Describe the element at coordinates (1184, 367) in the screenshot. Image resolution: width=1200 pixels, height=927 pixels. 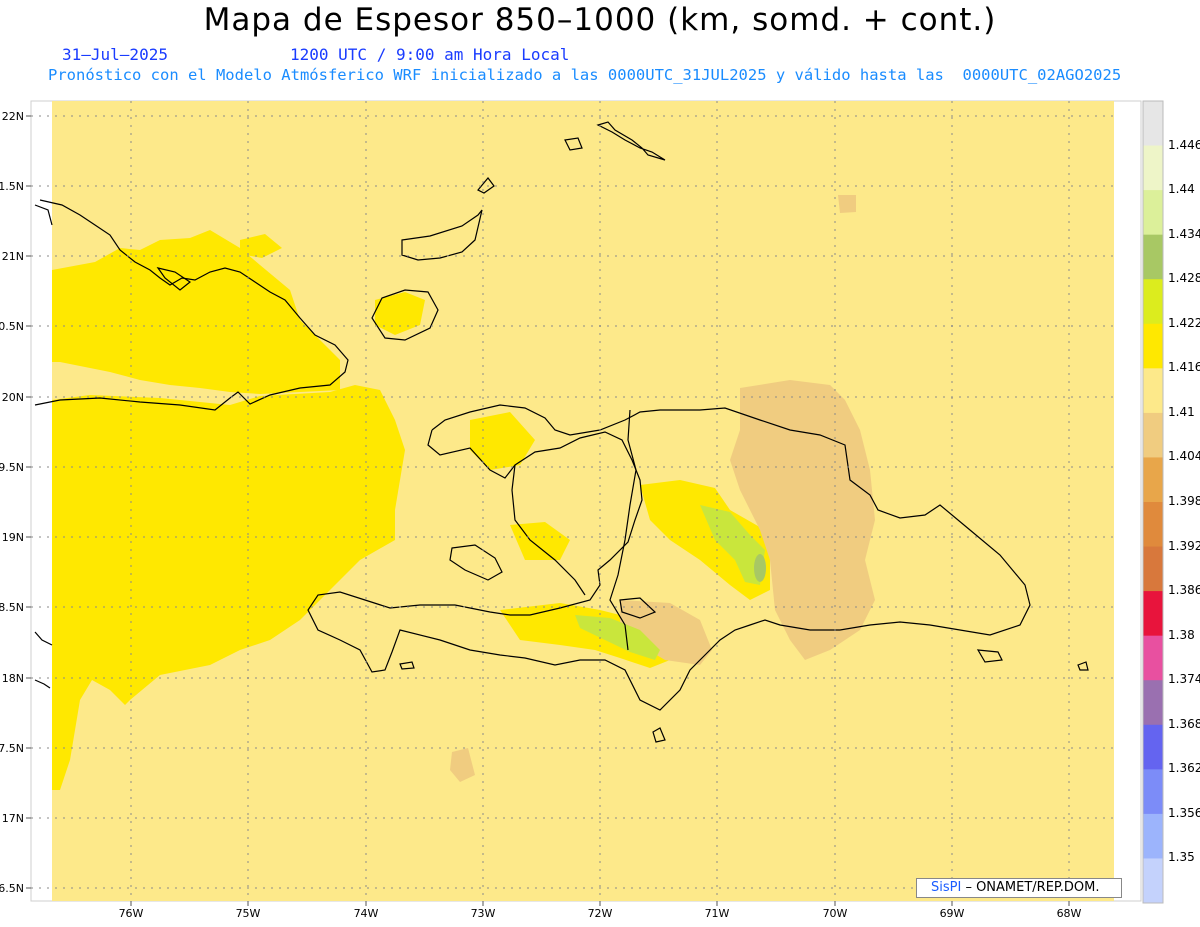
I see `colorbar-label: 1.416` at that location.